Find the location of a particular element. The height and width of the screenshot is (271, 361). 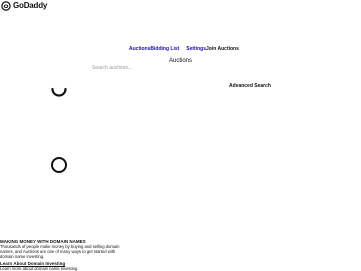

advanced-search-link: Advanced Search is located at coordinates (250, 86).